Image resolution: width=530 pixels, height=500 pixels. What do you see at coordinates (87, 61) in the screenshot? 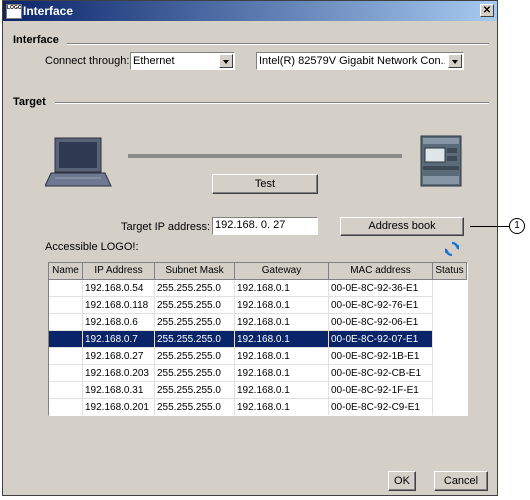
I see `connect-through-label: Connect through:` at bounding box center [87, 61].